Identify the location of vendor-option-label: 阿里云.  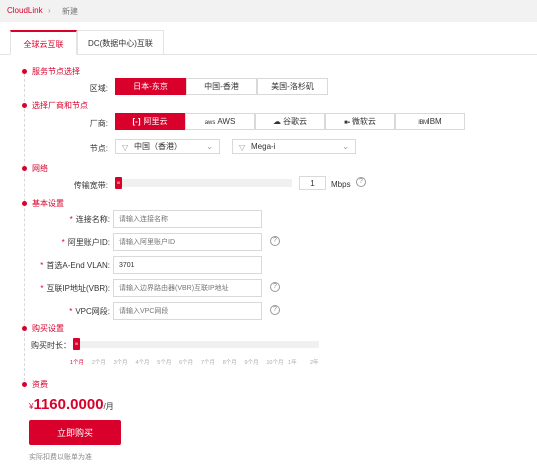
(155, 121).